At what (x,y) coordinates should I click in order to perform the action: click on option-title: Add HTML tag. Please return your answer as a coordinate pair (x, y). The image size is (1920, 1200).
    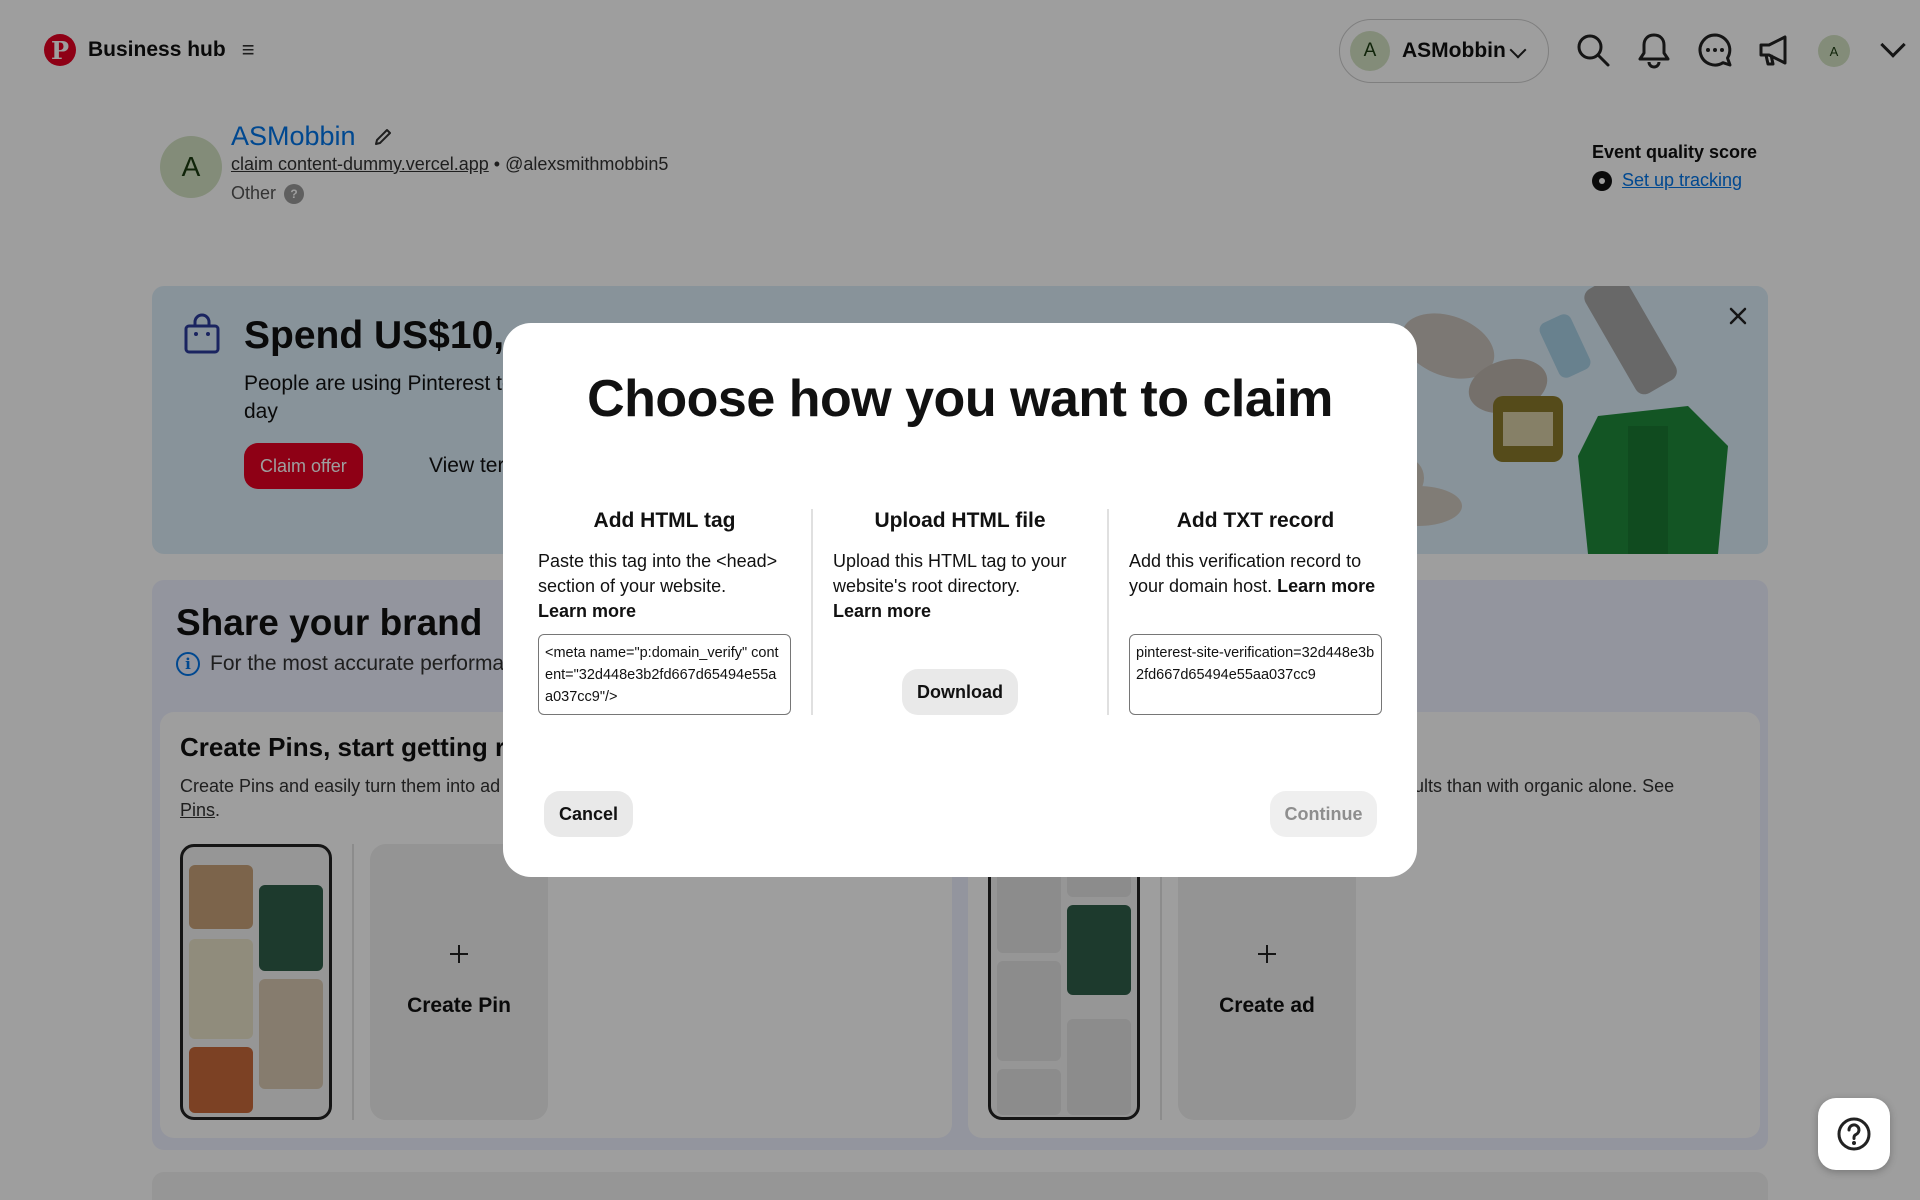
    Looking at the image, I should click on (664, 520).